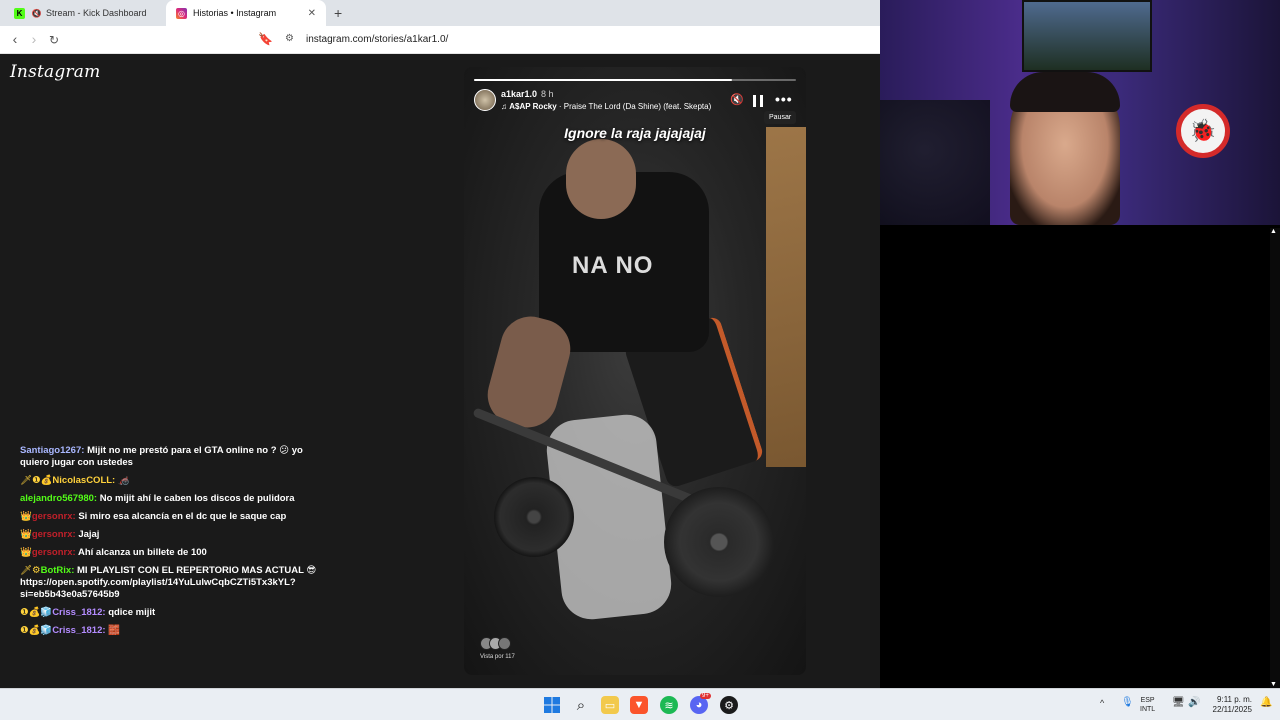 This screenshot has width=1280, height=720. I want to click on story-time-ago: 8 h, so click(547, 94).